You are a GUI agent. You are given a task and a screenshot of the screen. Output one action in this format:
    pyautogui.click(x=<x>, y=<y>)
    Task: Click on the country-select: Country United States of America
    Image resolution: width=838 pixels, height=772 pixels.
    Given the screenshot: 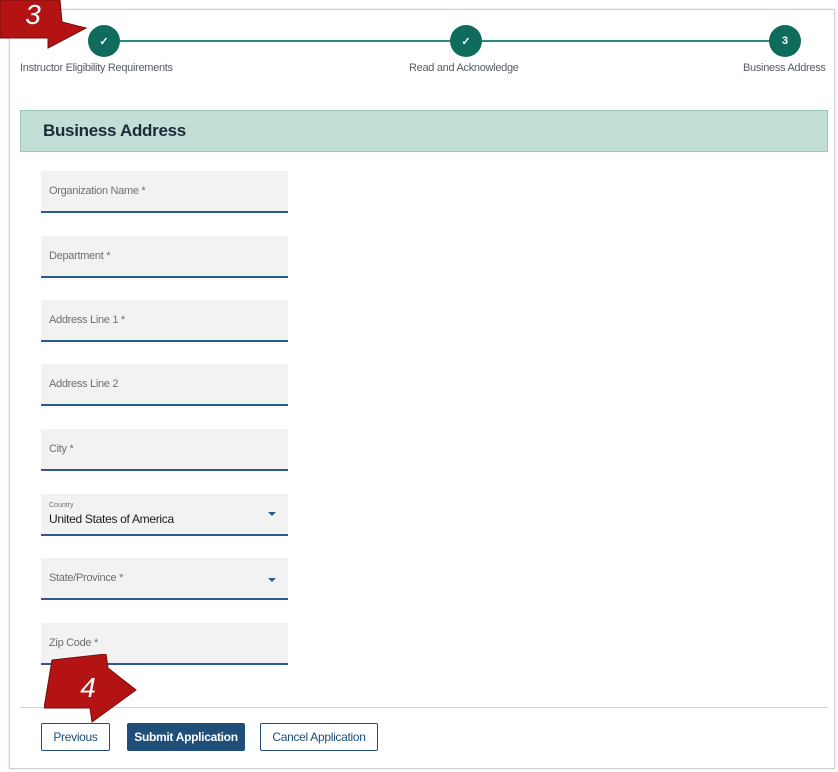 What is the action you would take?
    pyautogui.click(x=164, y=515)
    